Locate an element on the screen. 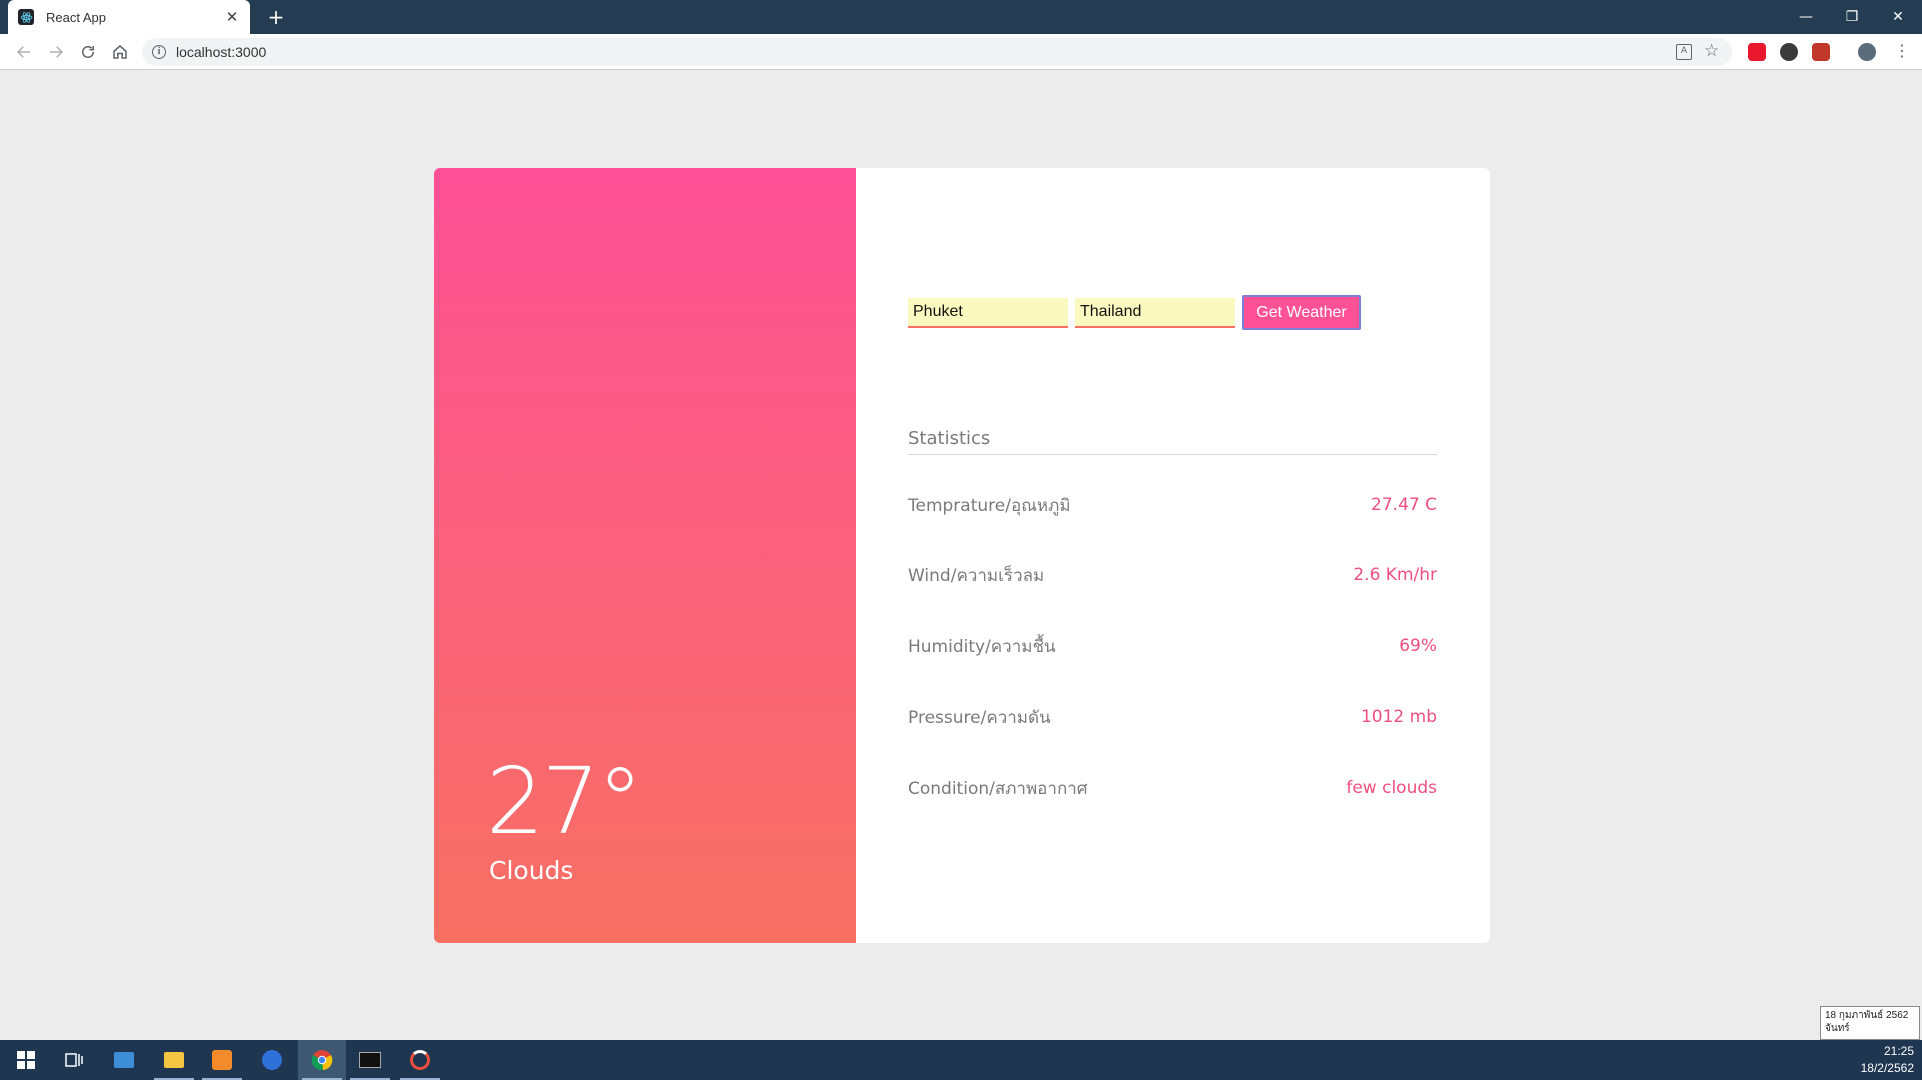 The width and height of the screenshot is (1922, 1080). task-view-icon is located at coordinates (74, 1060).